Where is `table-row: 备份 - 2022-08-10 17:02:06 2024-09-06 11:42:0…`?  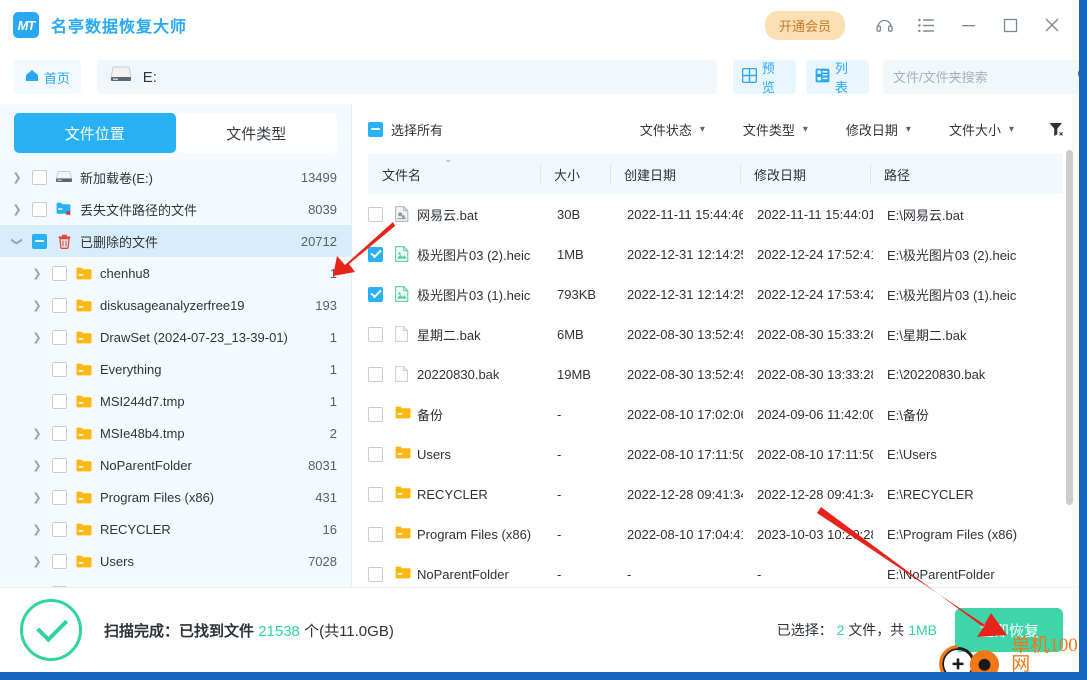
table-row: 备份 - 2022-08-10 17:02:06 2024-09-06 11:42:0… is located at coordinates (715, 414).